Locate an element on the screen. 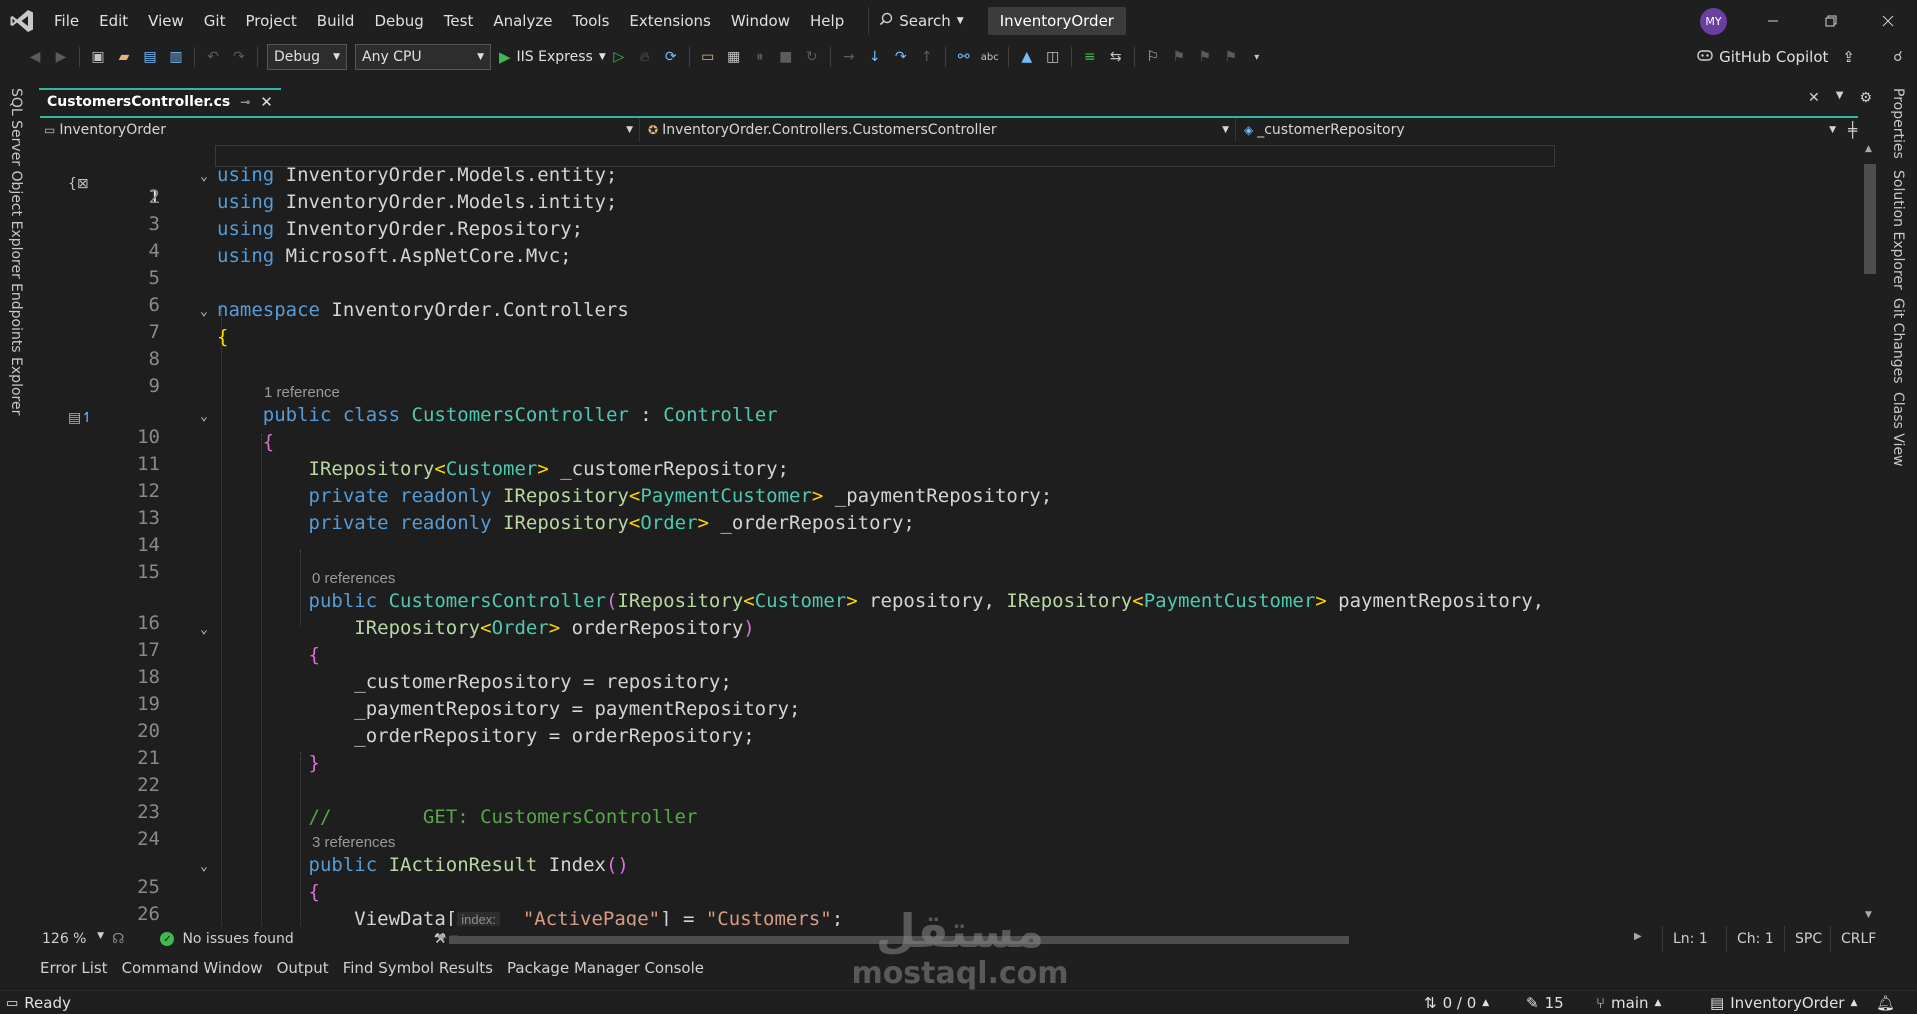  menu-help: Help is located at coordinates (827, 21).